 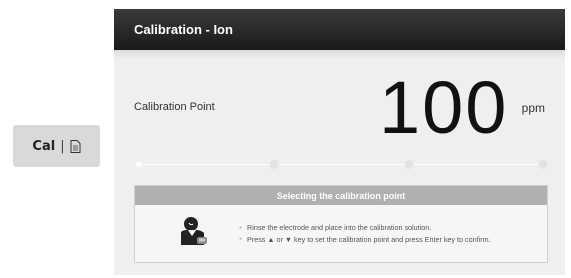 I want to click on calibration-unit: ppm, so click(x=533, y=108).